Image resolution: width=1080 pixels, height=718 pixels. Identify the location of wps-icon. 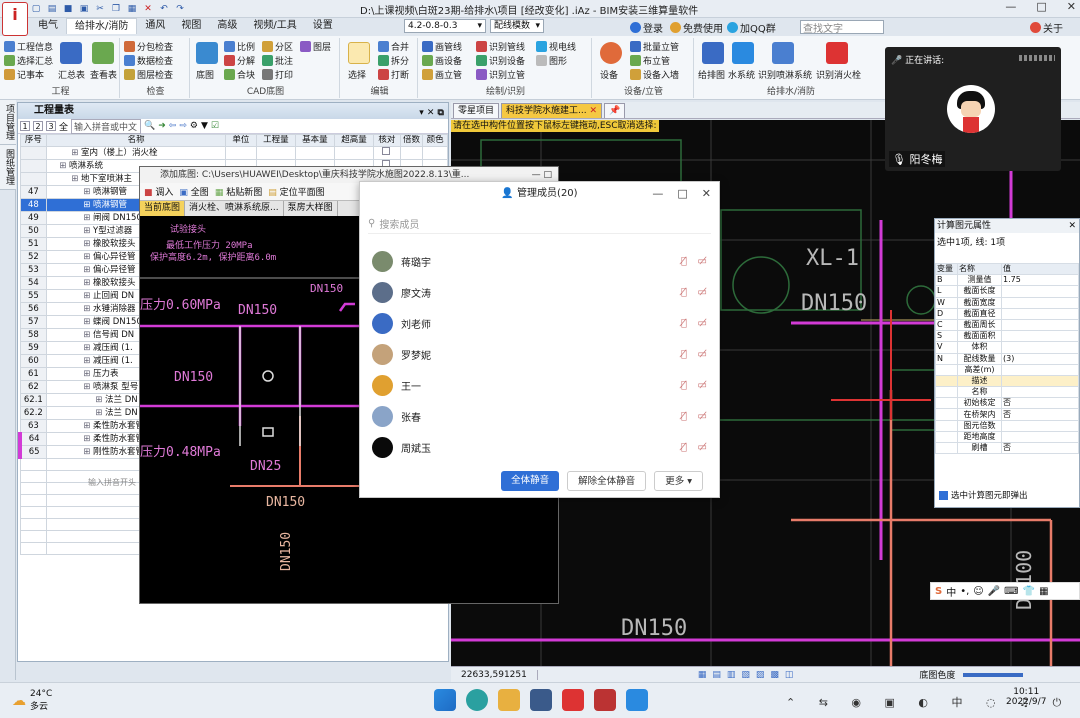
(573, 700).